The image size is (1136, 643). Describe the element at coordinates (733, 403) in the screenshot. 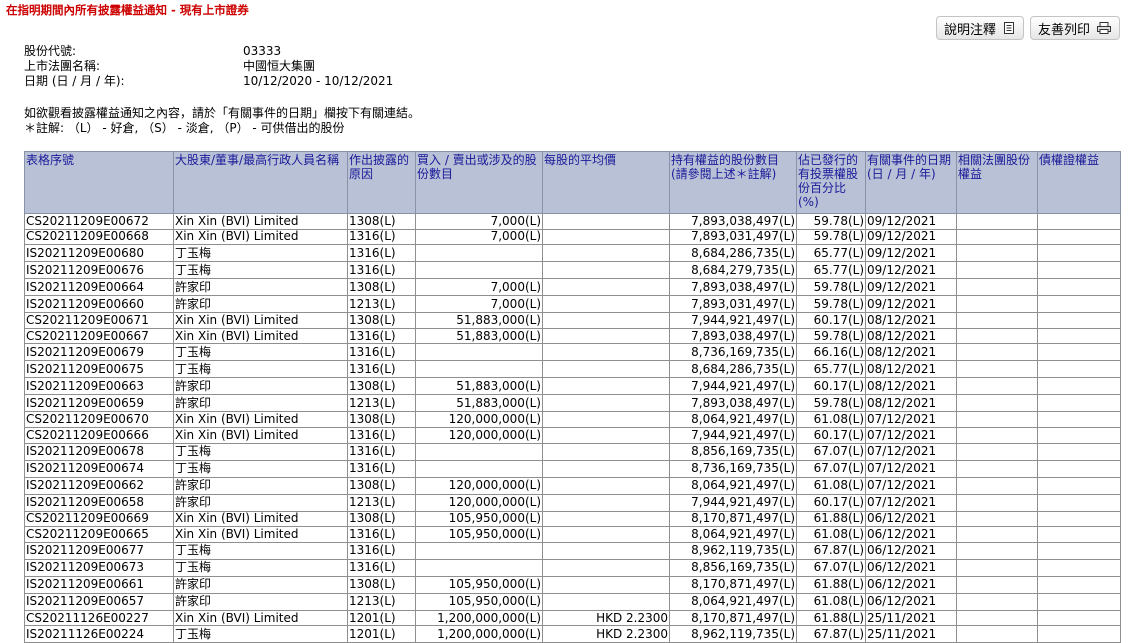

I see `col-shares-held-cell: 7,893,038,497(L)` at that location.